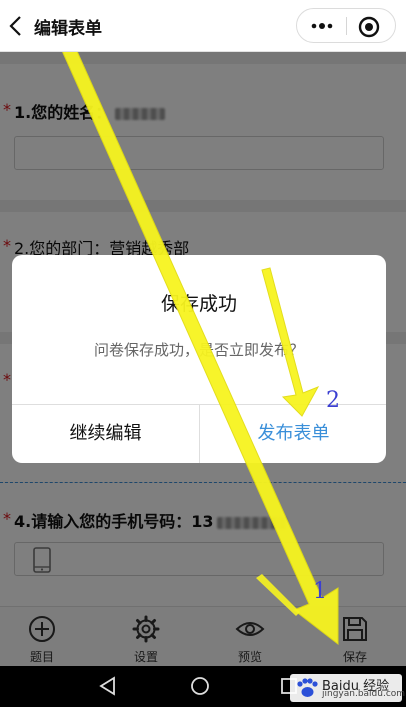  What do you see at coordinates (364, 694) in the screenshot?
I see `watermark-url: jingyan.baidu.com` at bounding box center [364, 694].